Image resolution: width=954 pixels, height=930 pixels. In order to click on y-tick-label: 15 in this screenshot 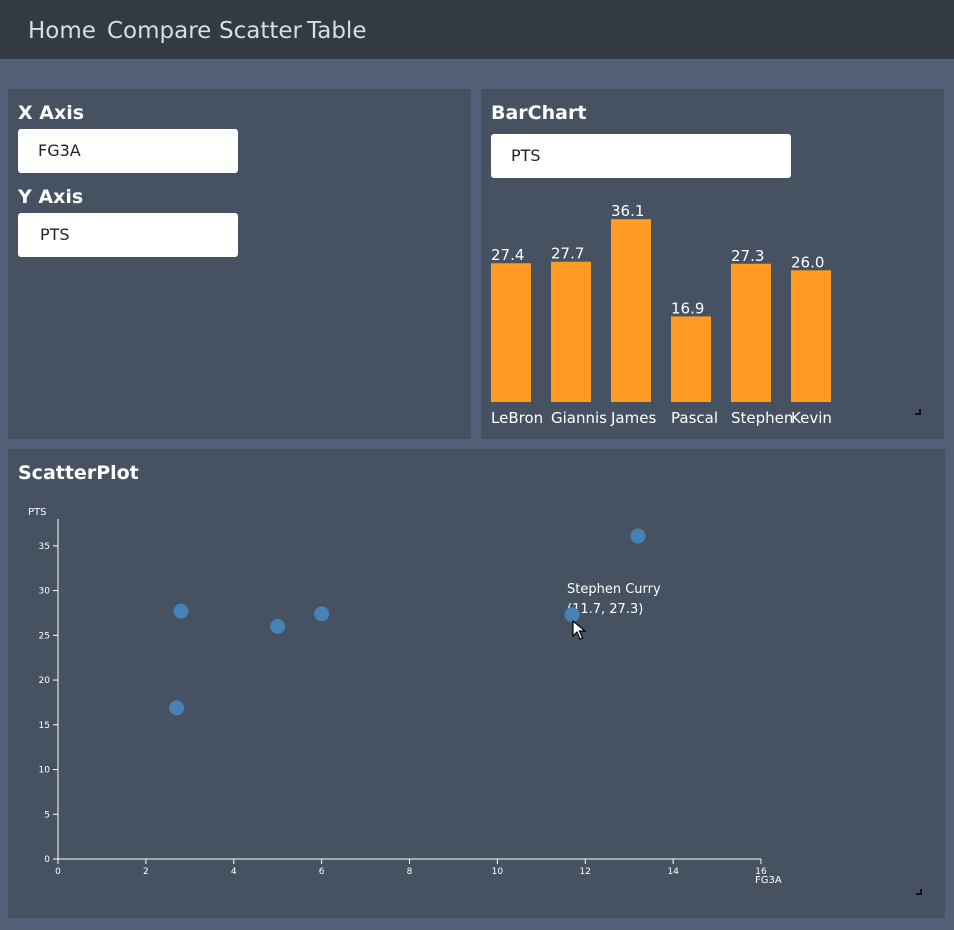, I will do `click(44, 726)`.